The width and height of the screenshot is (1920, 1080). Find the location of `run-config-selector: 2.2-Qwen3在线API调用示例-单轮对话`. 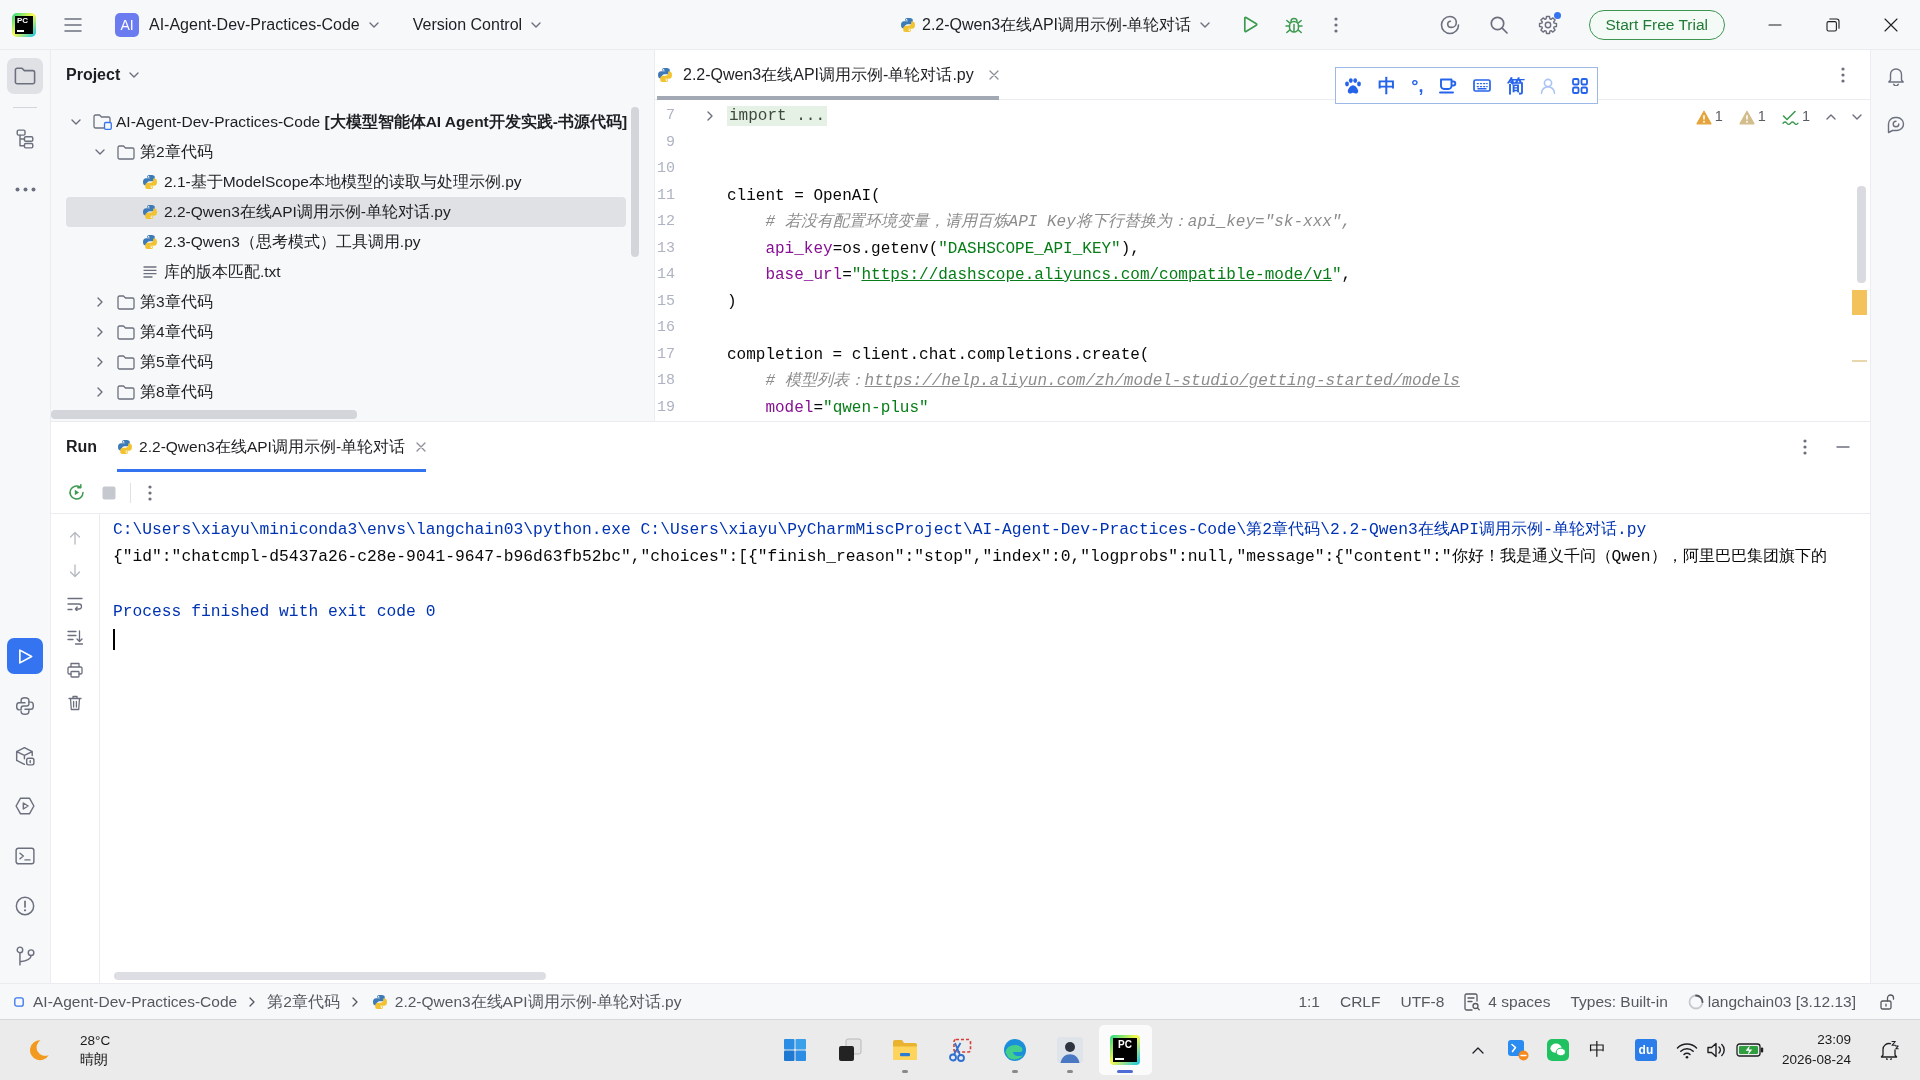

run-config-selector: 2.2-Qwen3在线API调用示例-单轮对话 is located at coordinates (1055, 24).